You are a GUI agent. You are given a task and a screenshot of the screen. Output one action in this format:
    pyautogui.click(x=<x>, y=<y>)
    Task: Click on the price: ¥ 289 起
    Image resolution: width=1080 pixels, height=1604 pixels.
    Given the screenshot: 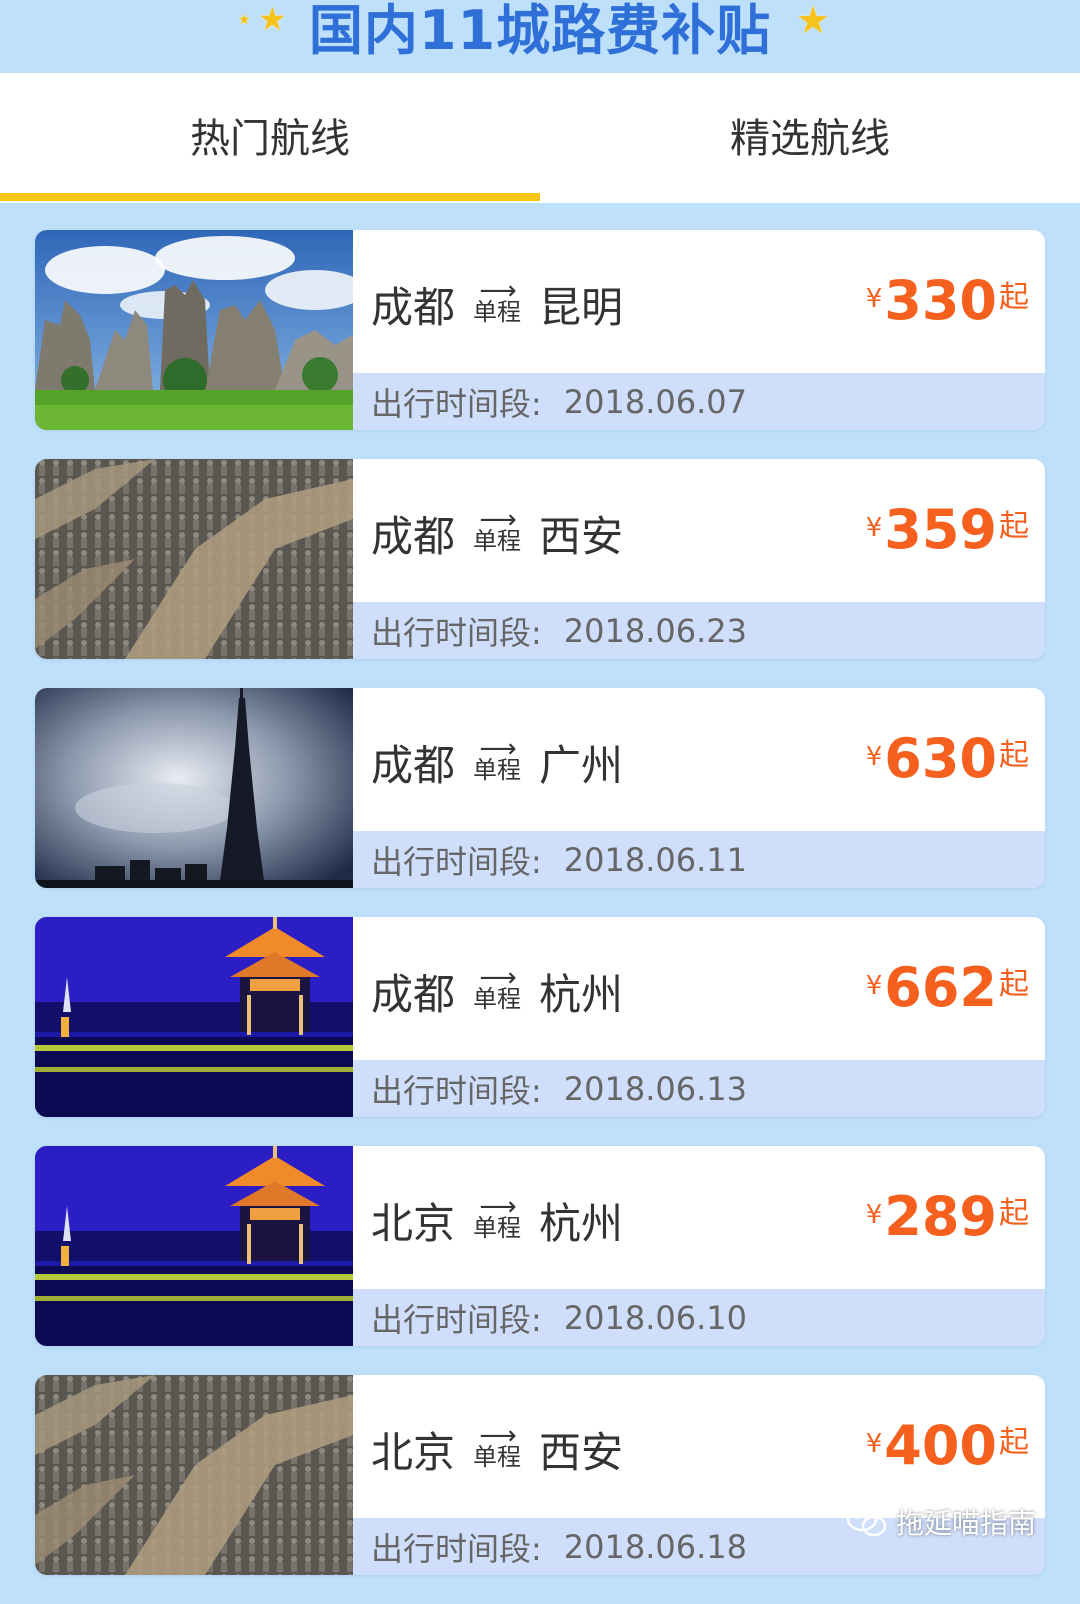 What is the action you would take?
    pyautogui.click(x=947, y=1216)
    